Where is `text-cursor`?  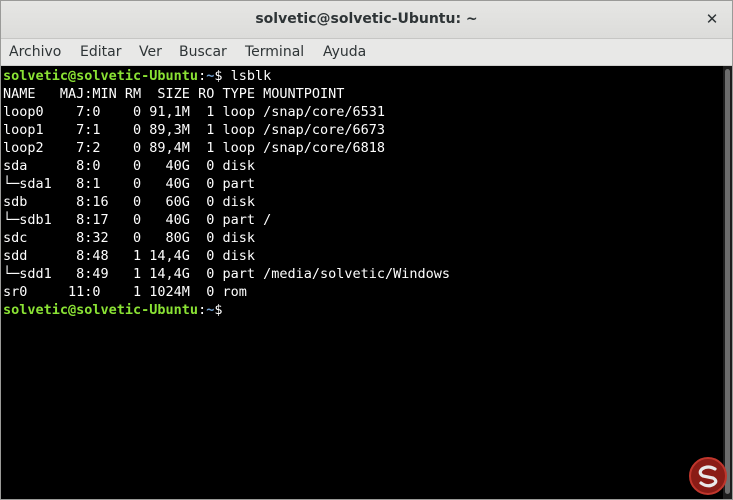
text-cursor is located at coordinates (227, 309).